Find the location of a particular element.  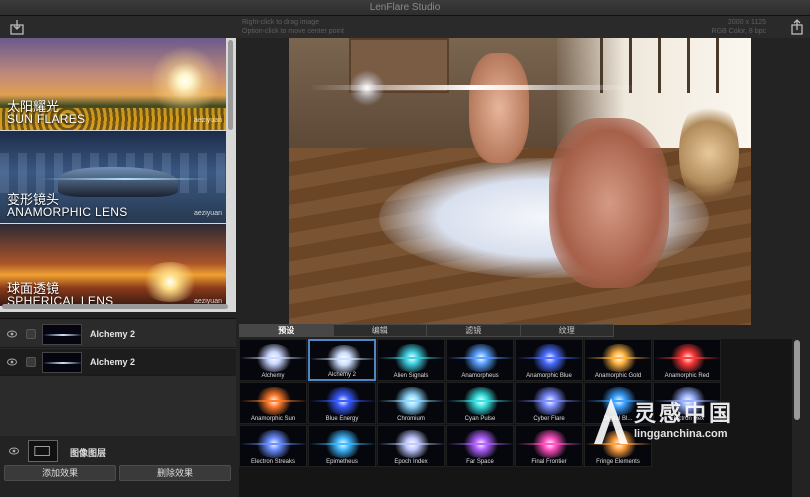

effect-preset-cell: Alien Signals is located at coordinates (411, 360).